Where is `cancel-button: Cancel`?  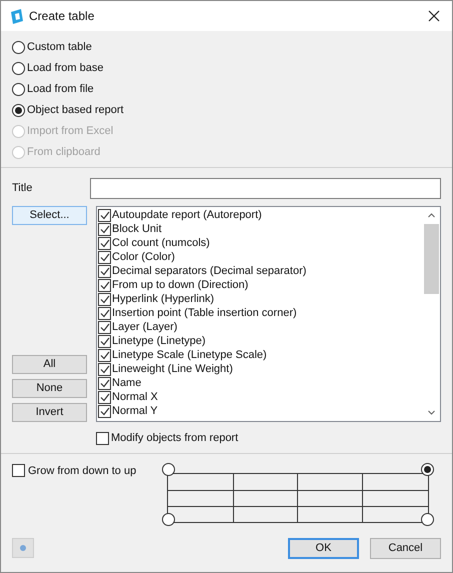
cancel-button: Cancel is located at coordinates (405, 548).